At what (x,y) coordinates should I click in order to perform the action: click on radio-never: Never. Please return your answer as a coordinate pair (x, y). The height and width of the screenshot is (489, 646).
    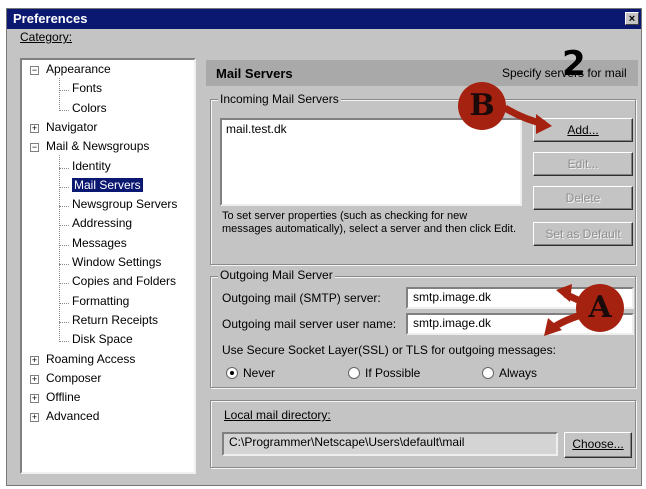
    Looking at the image, I should click on (250, 373).